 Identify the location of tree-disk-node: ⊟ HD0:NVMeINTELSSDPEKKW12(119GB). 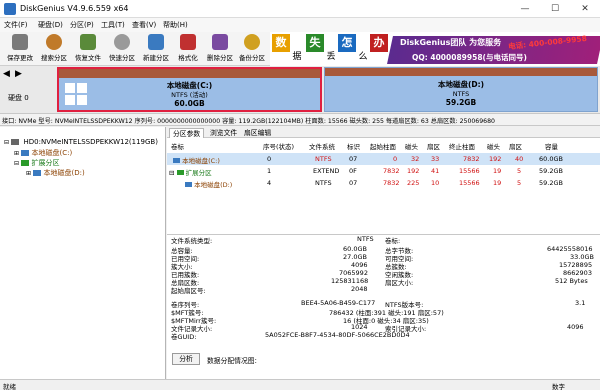
(81, 142).